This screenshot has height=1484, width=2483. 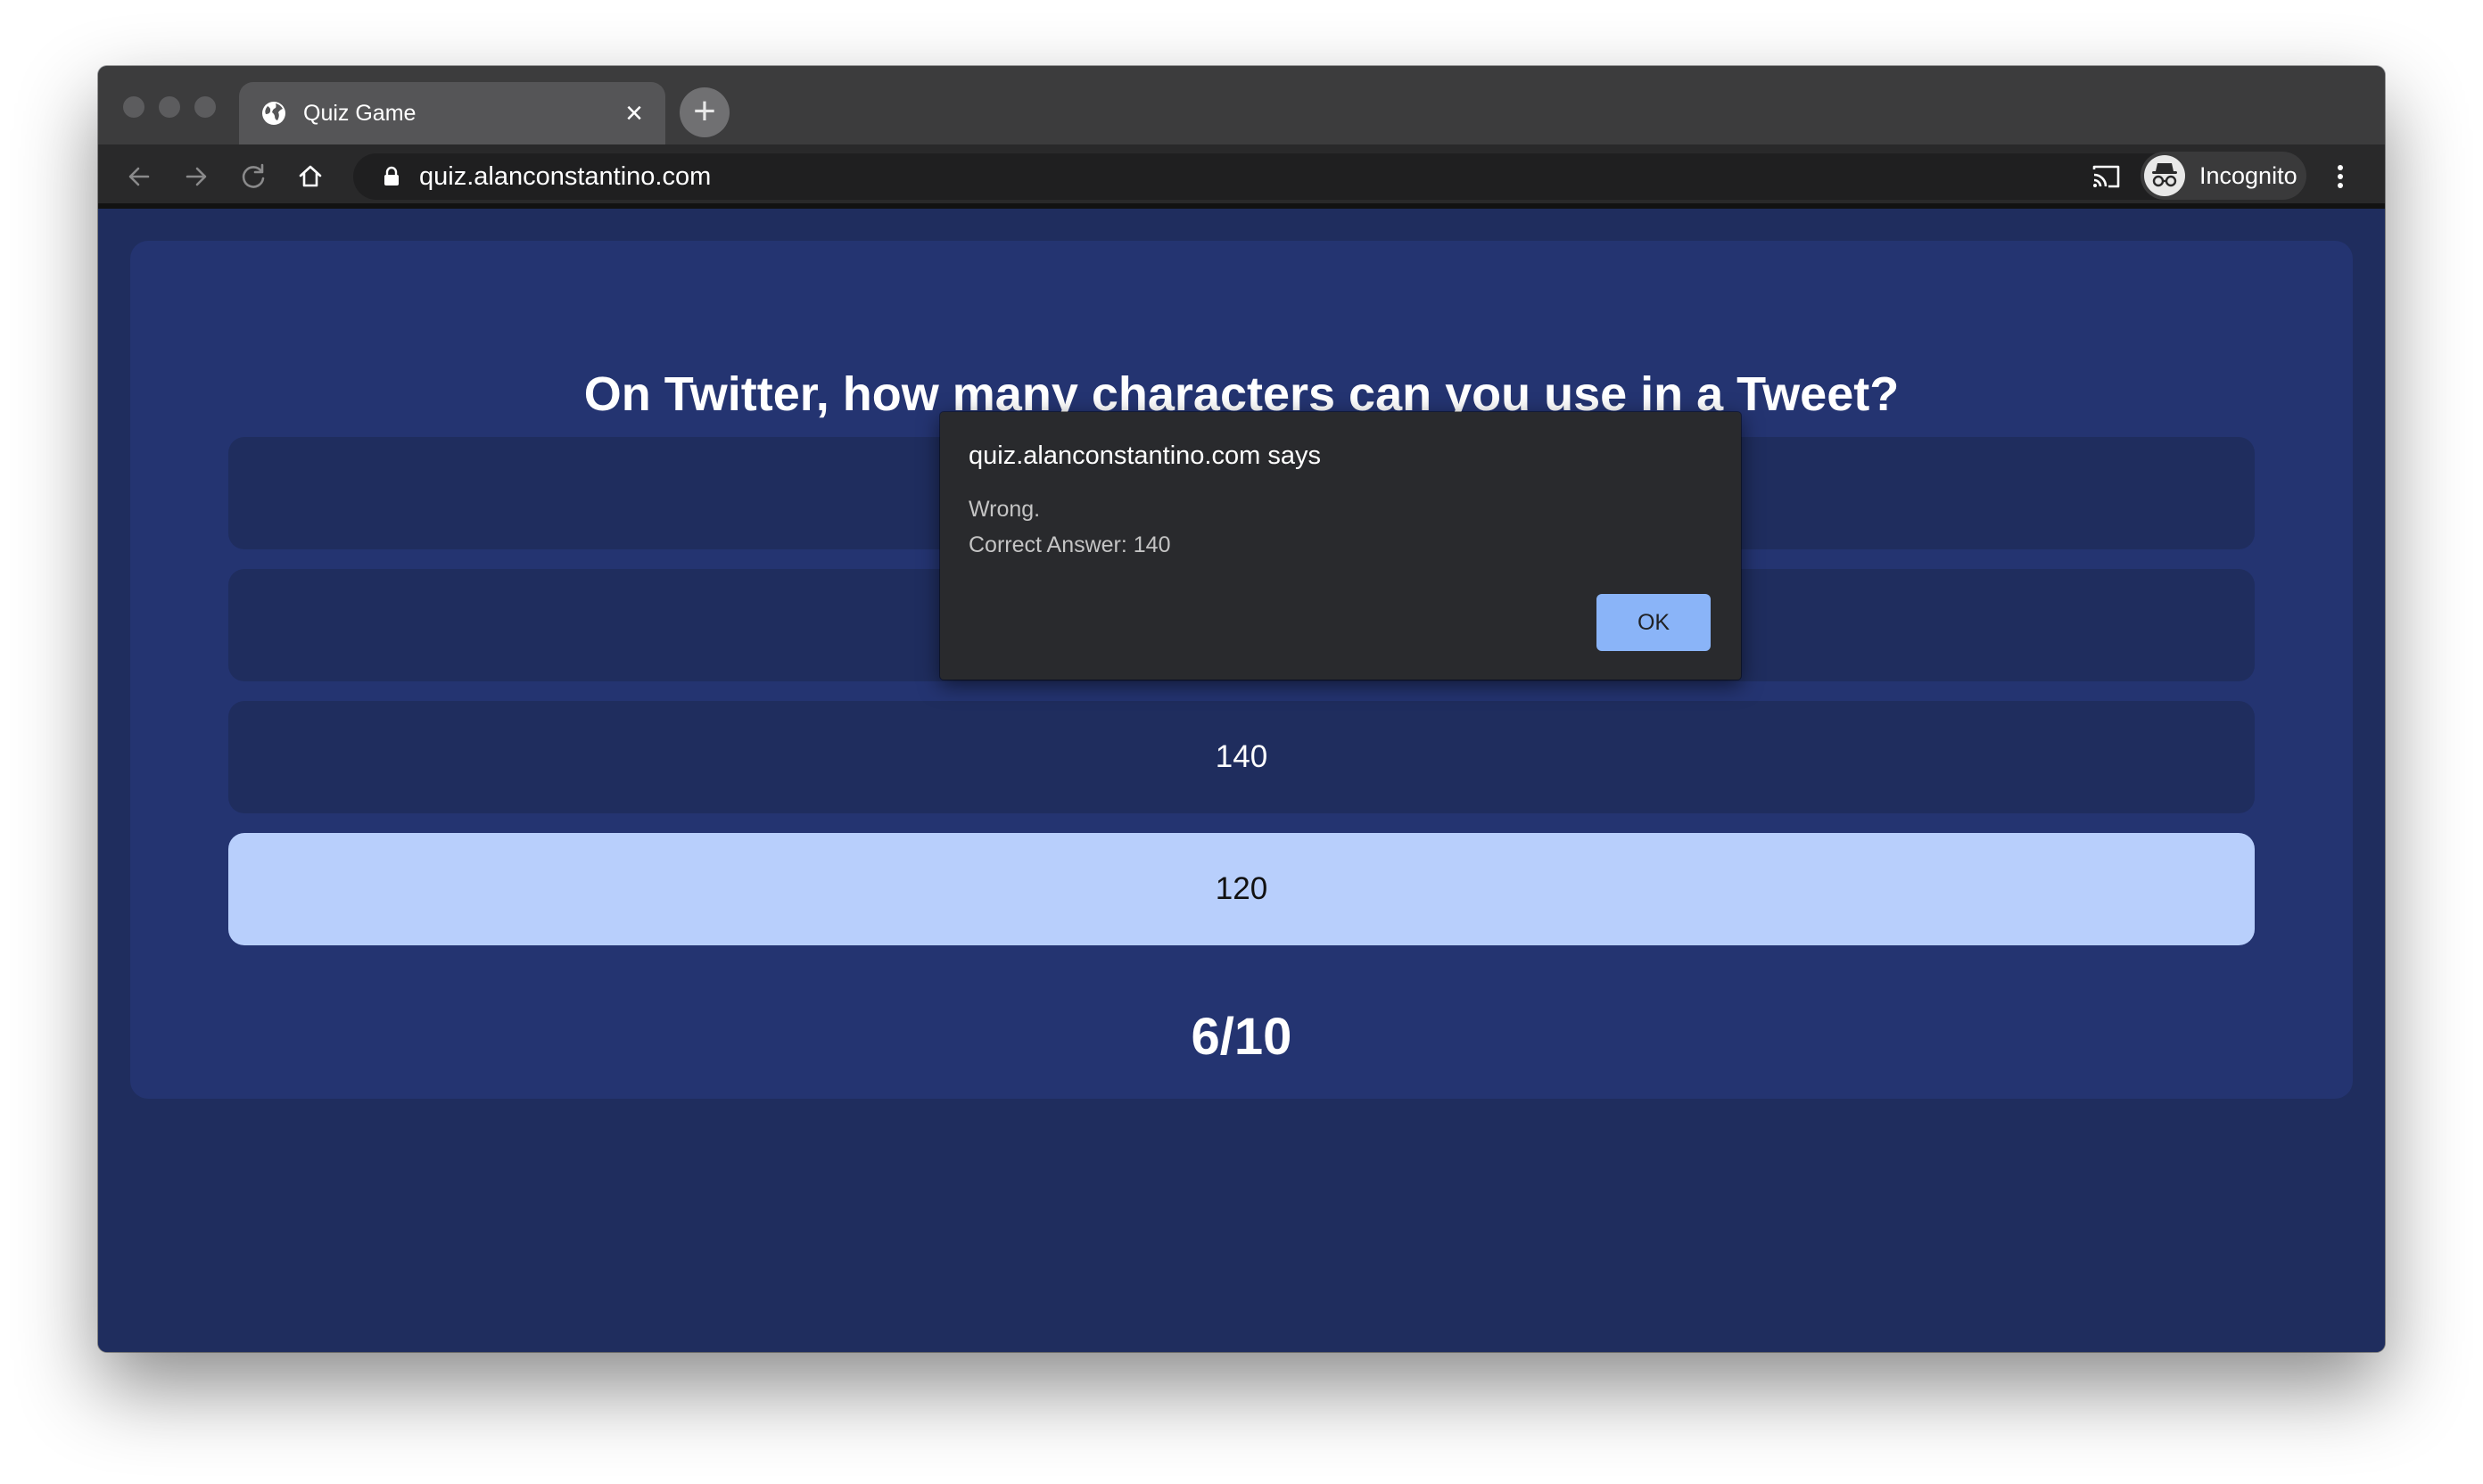 What do you see at coordinates (1241, 1037) in the screenshot?
I see `quiz-score: 6/10` at bounding box center [1241, 1037].